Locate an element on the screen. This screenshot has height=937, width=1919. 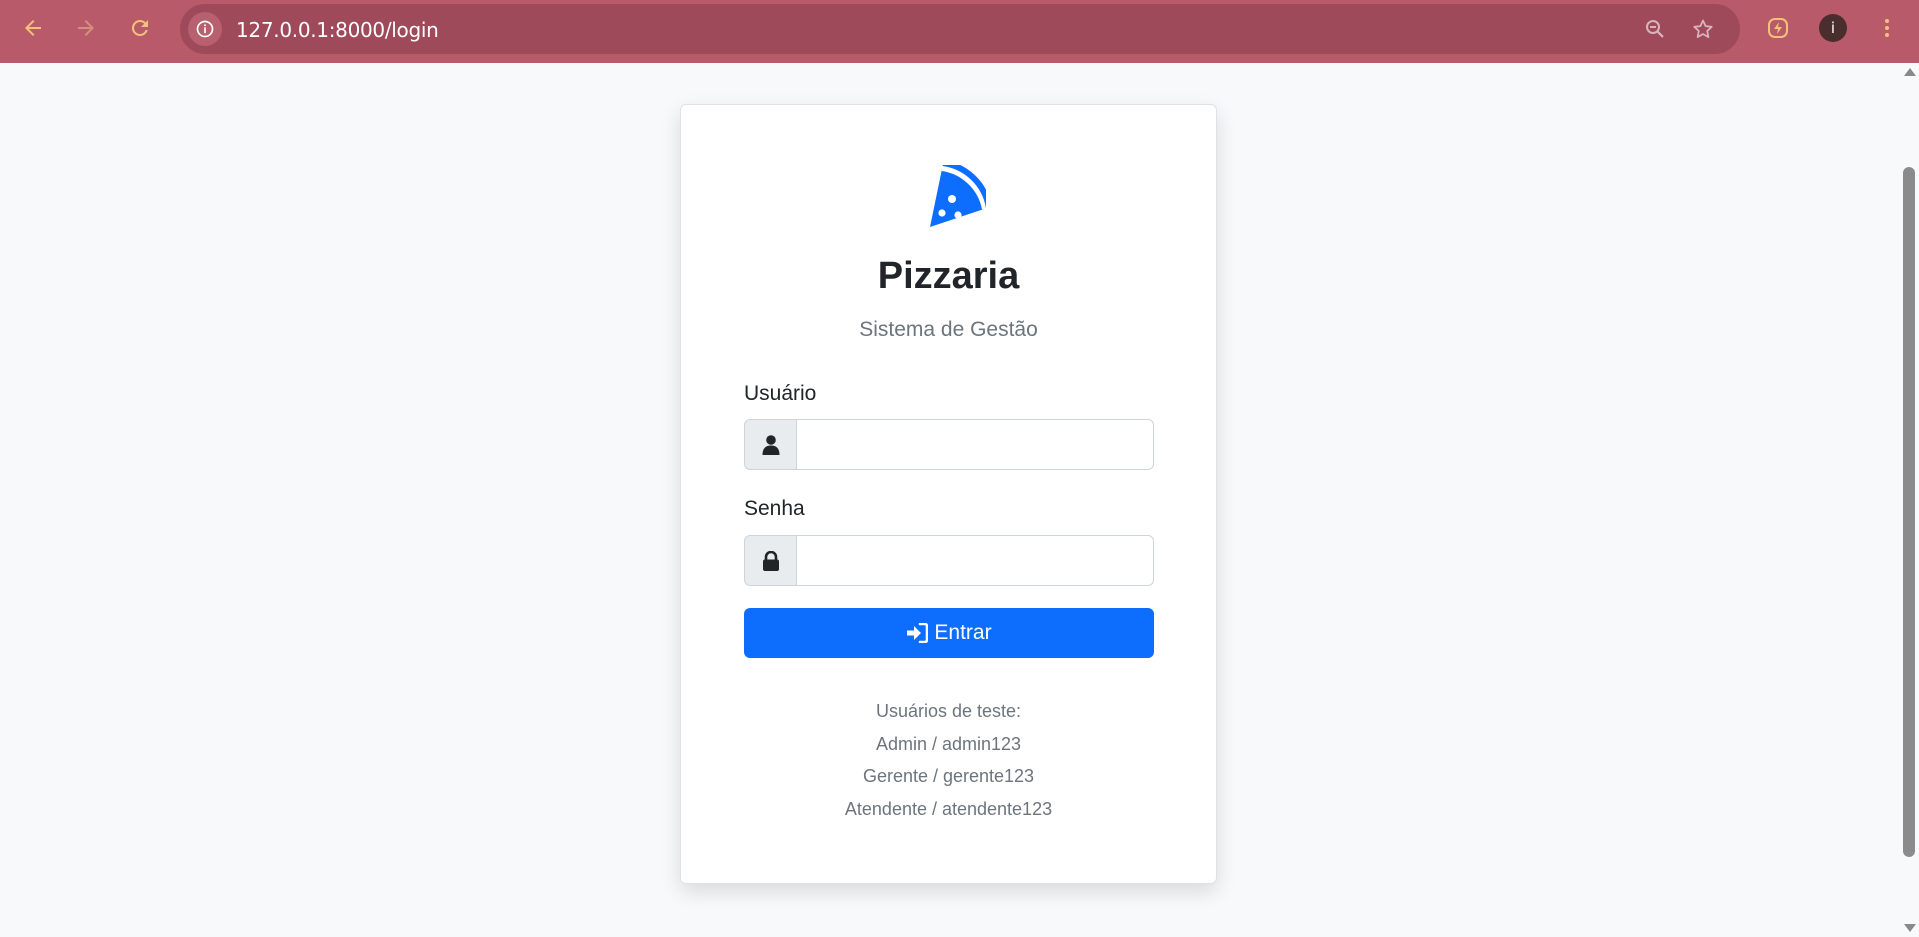
forward-button is located at coordinates (86, 28).